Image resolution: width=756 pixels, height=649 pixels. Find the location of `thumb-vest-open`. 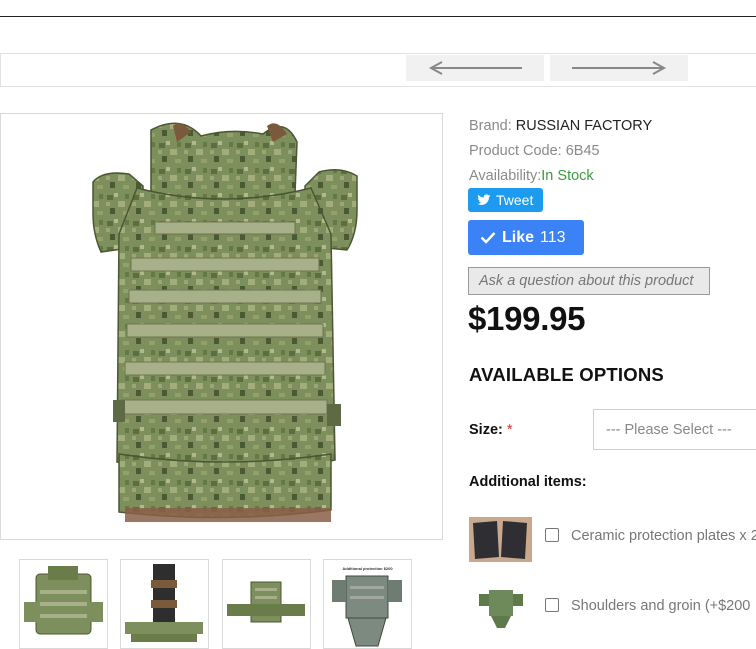

thumb-vest-open is located at coordinates (164, 603).